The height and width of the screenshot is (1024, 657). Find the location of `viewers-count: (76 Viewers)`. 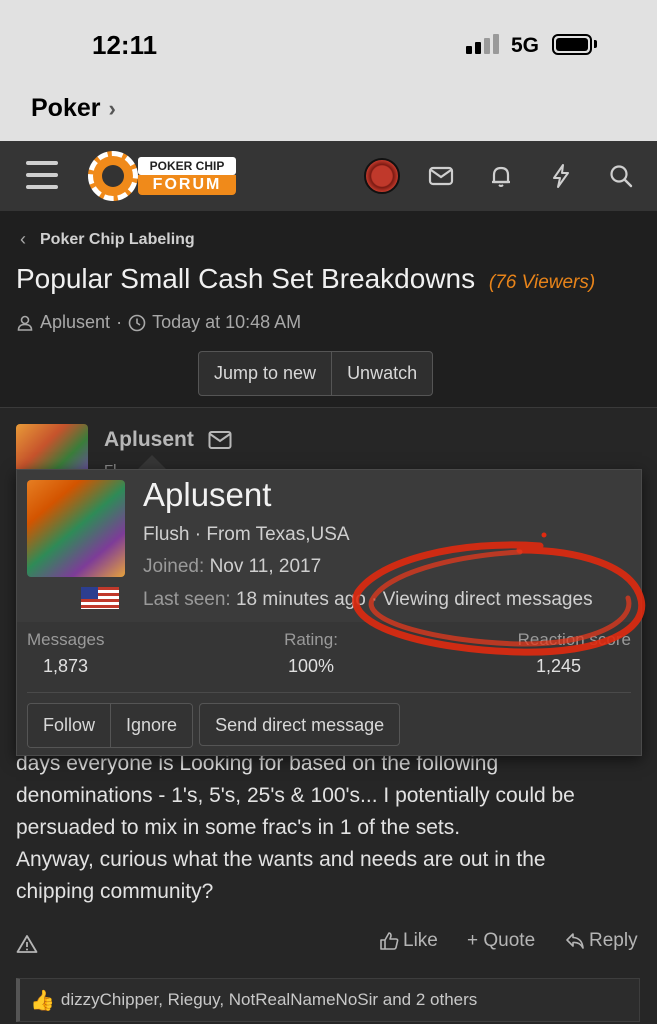

viewers-count: (76 Viewers) is located at coordinates (542, 282).